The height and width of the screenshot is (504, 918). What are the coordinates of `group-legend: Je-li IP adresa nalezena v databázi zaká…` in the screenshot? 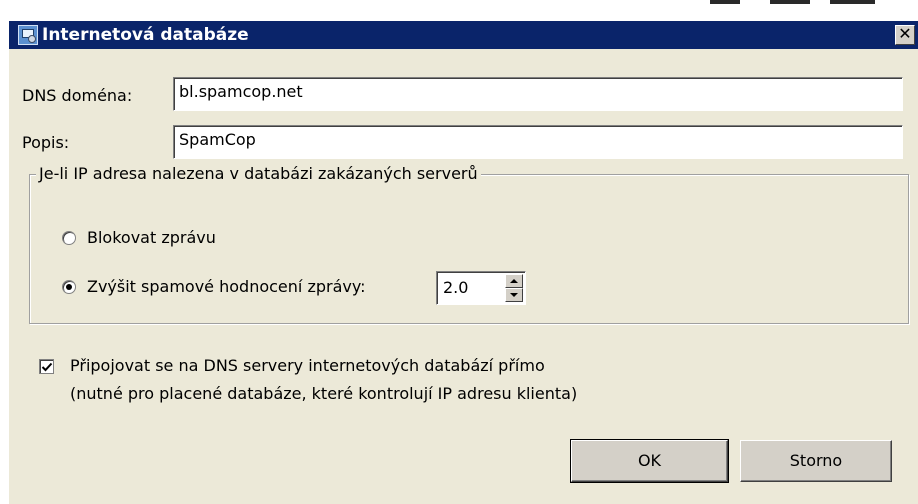 It's located at (258, 174).